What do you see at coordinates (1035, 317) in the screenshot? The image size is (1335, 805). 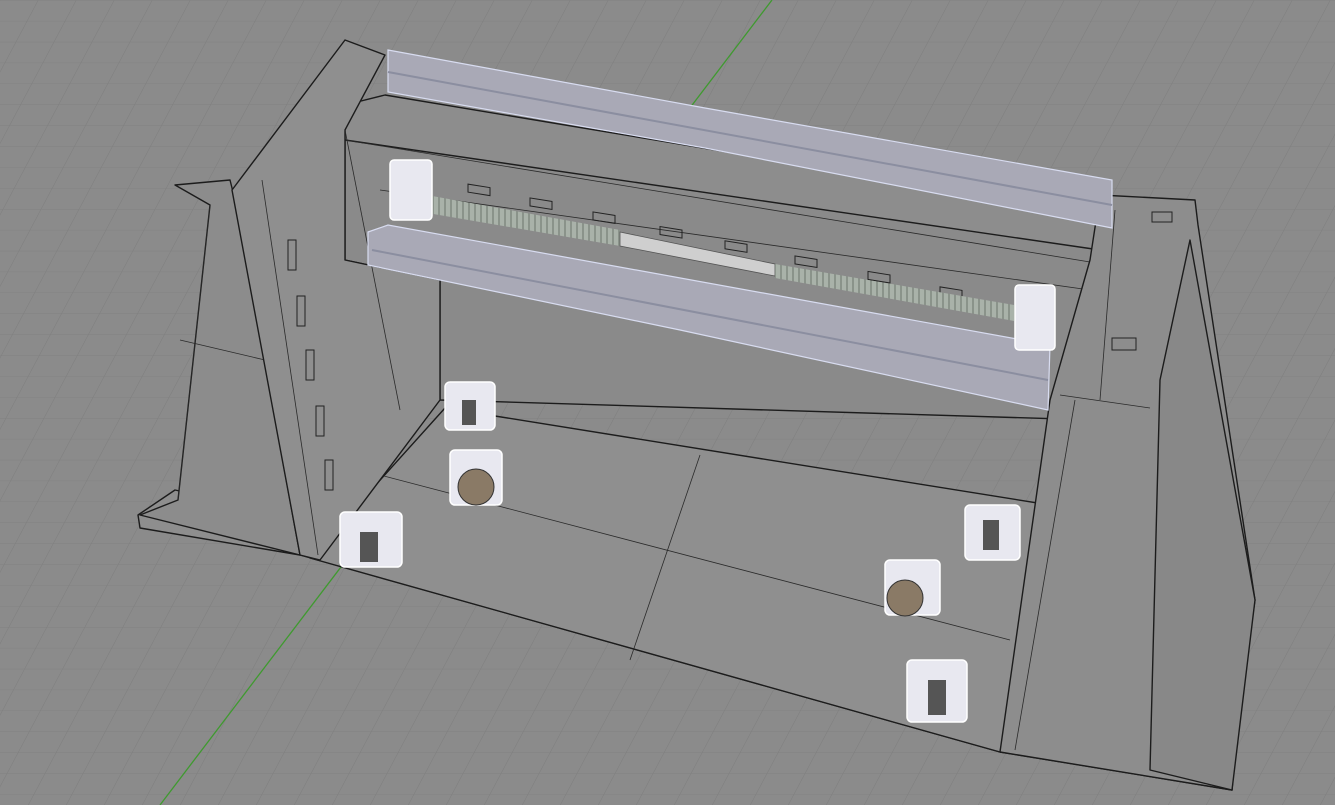 I see `screw-support-block-right` at bounding box center [1035, 317].